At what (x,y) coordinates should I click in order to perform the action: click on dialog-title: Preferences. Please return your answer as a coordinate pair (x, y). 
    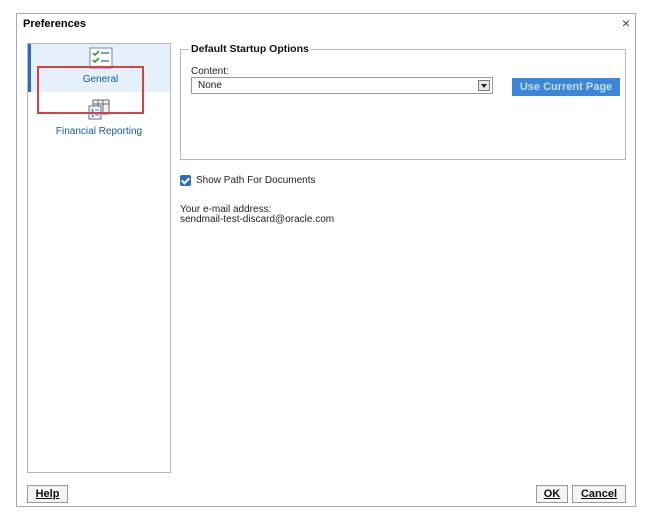
    Looking at the image, I should click on (54, 24).